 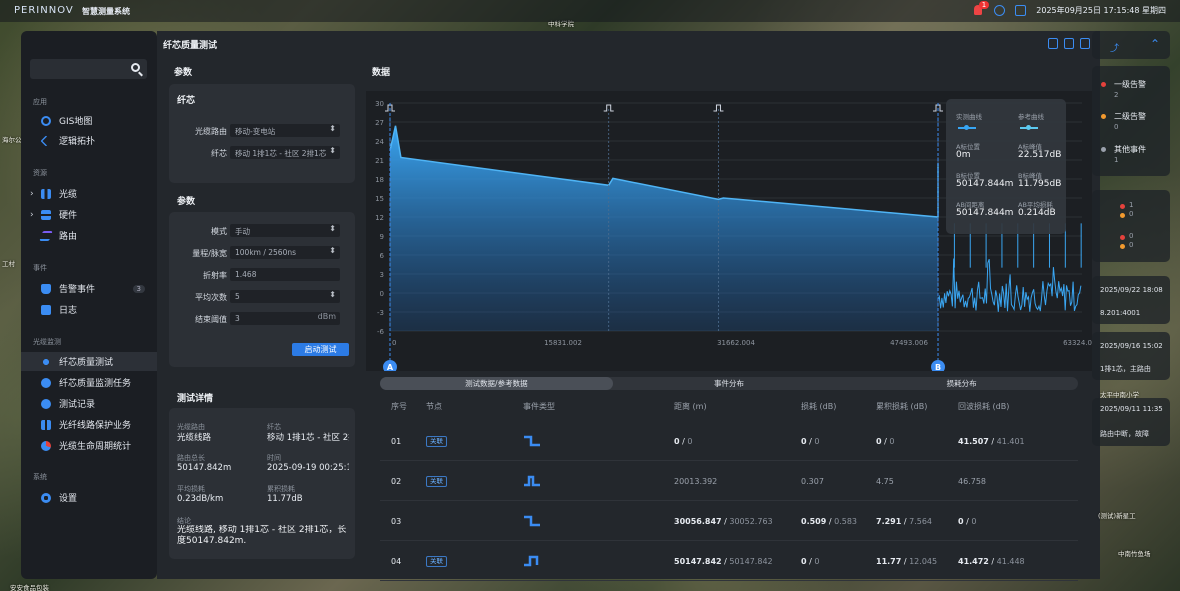 I want to click on table-row: 02 关联 20013.392 0.307 4.75 46.758, so click(x=729, y=481).